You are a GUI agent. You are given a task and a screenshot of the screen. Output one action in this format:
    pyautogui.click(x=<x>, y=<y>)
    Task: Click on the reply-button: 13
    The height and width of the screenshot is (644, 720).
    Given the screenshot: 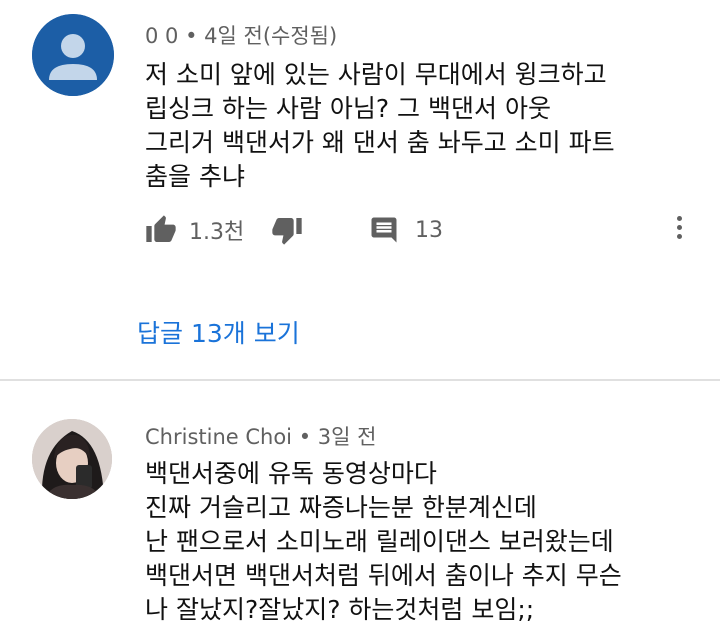 What is the action you would take?
    pyautogui.click(x=406, y=230)
    